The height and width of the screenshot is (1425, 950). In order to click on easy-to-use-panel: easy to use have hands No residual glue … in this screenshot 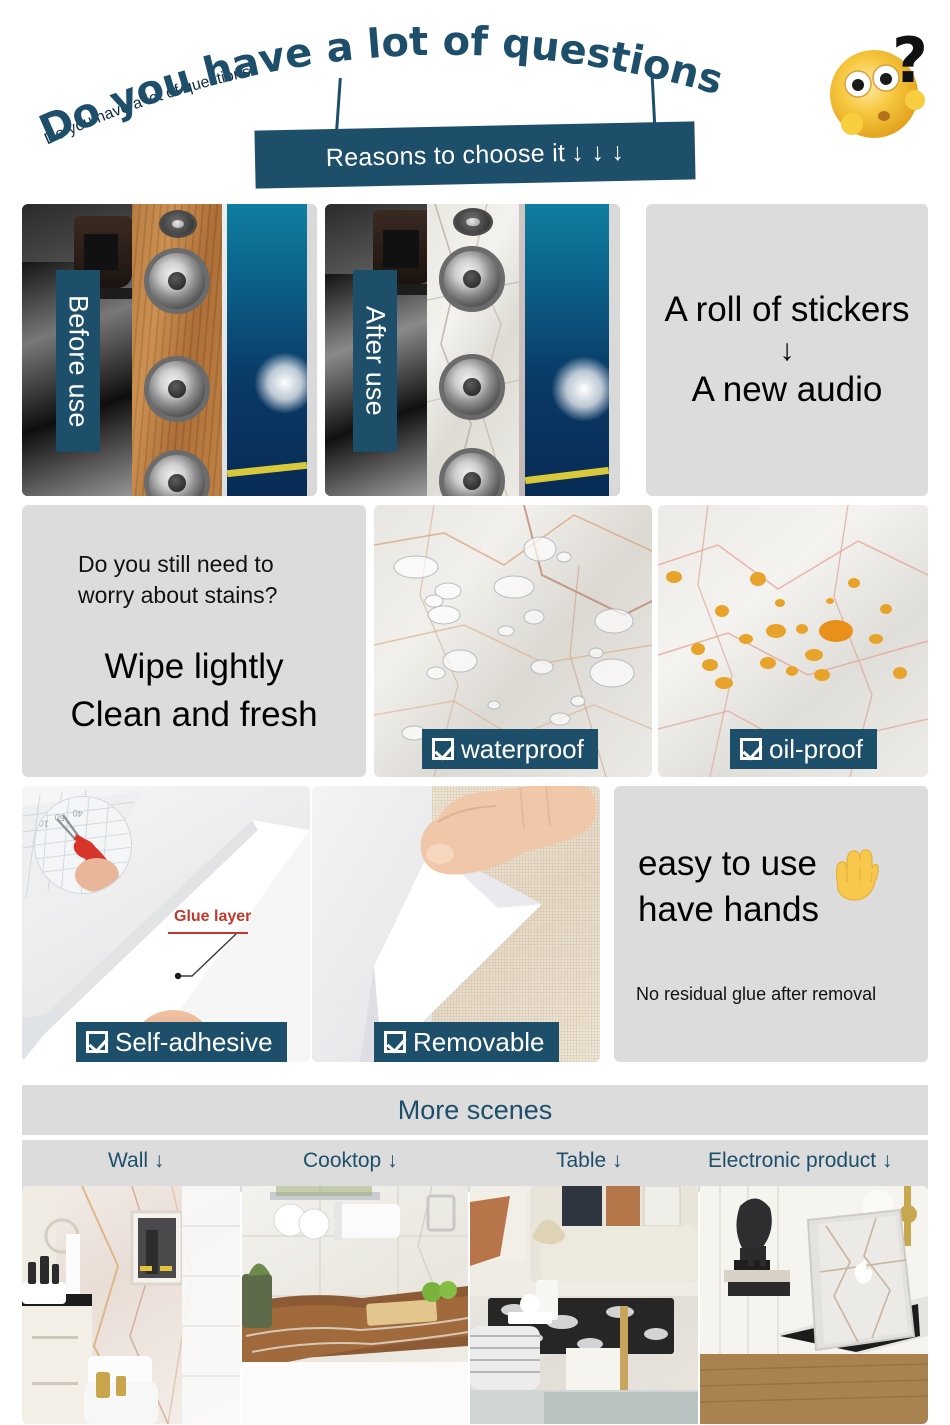, I will do `click(771, 924)`.